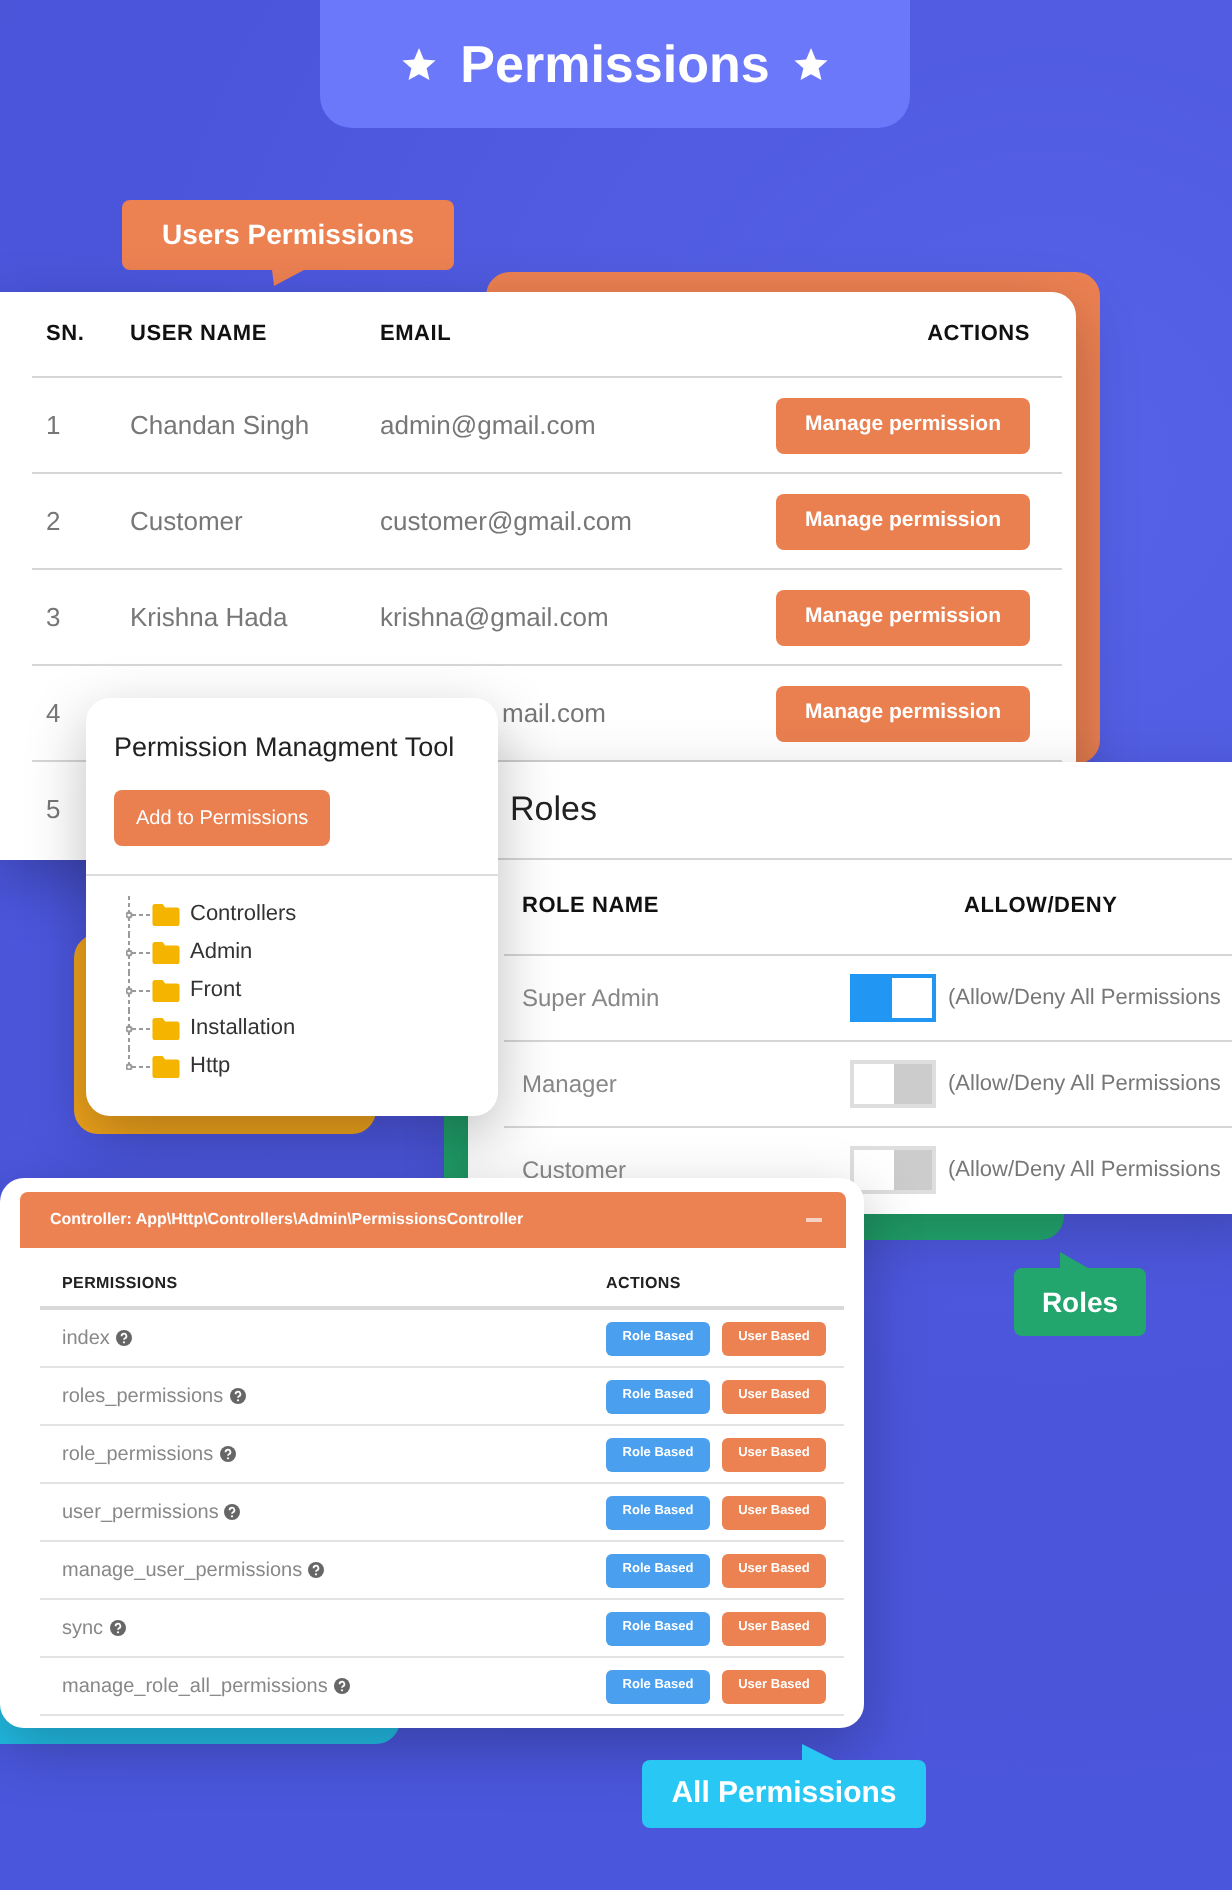 The height and width of the screenshot is (1890, 1232). Describe the element at coordinates (590, 999) in the screenshot. I see `role-name: Super Admin` at that location.